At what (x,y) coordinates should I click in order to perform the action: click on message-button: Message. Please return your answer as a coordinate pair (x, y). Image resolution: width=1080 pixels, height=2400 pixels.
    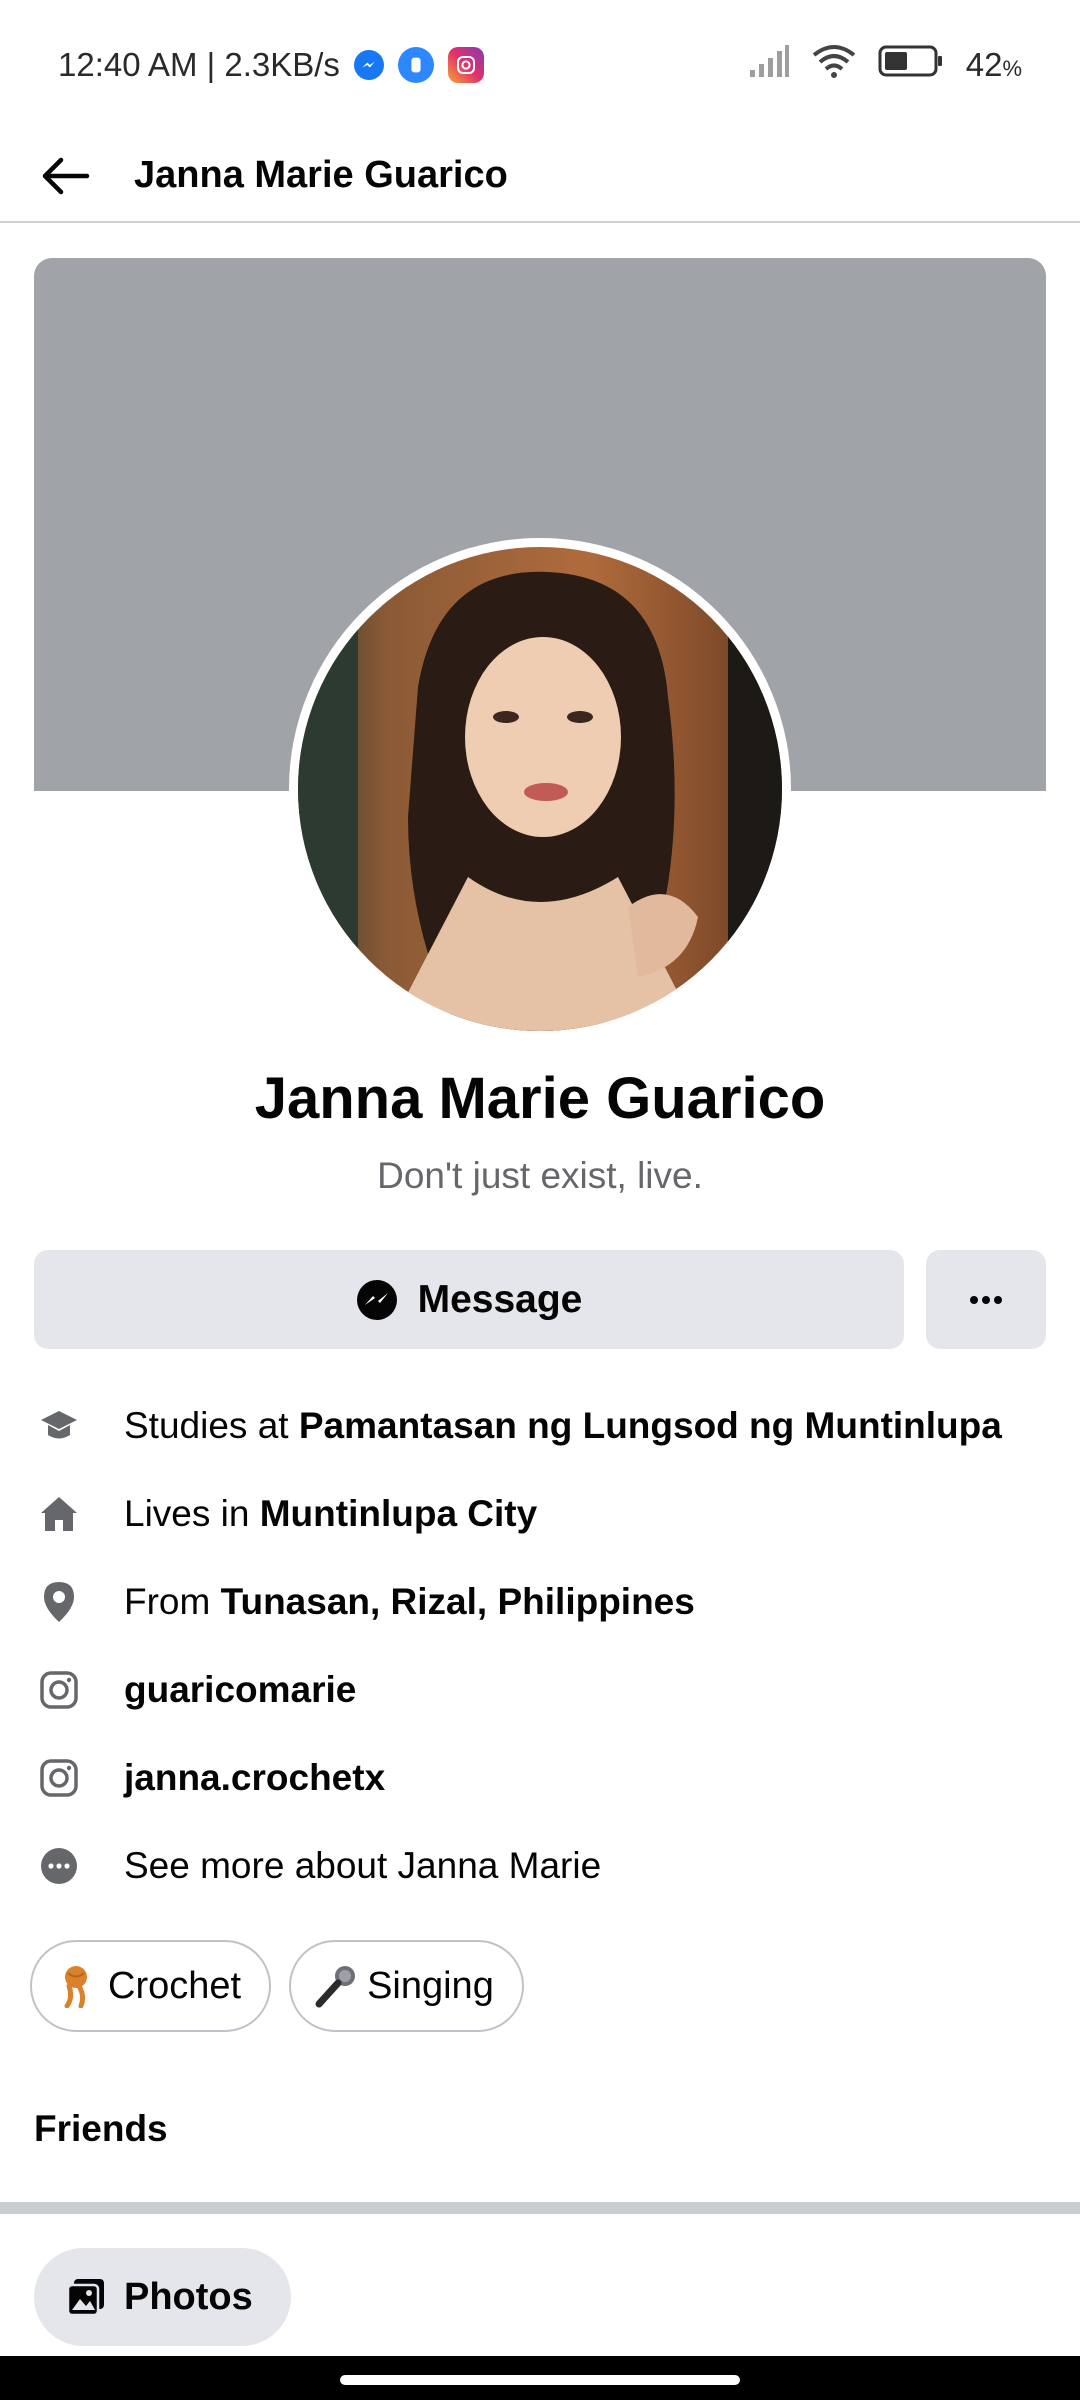
    Looking at the image, I should click on (469, 1299).